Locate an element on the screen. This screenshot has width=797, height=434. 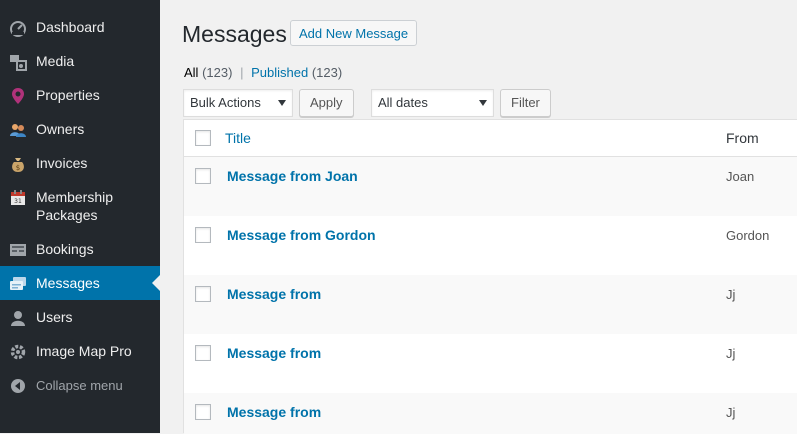
filter-button: Filter is located at coordinates (525, 103).